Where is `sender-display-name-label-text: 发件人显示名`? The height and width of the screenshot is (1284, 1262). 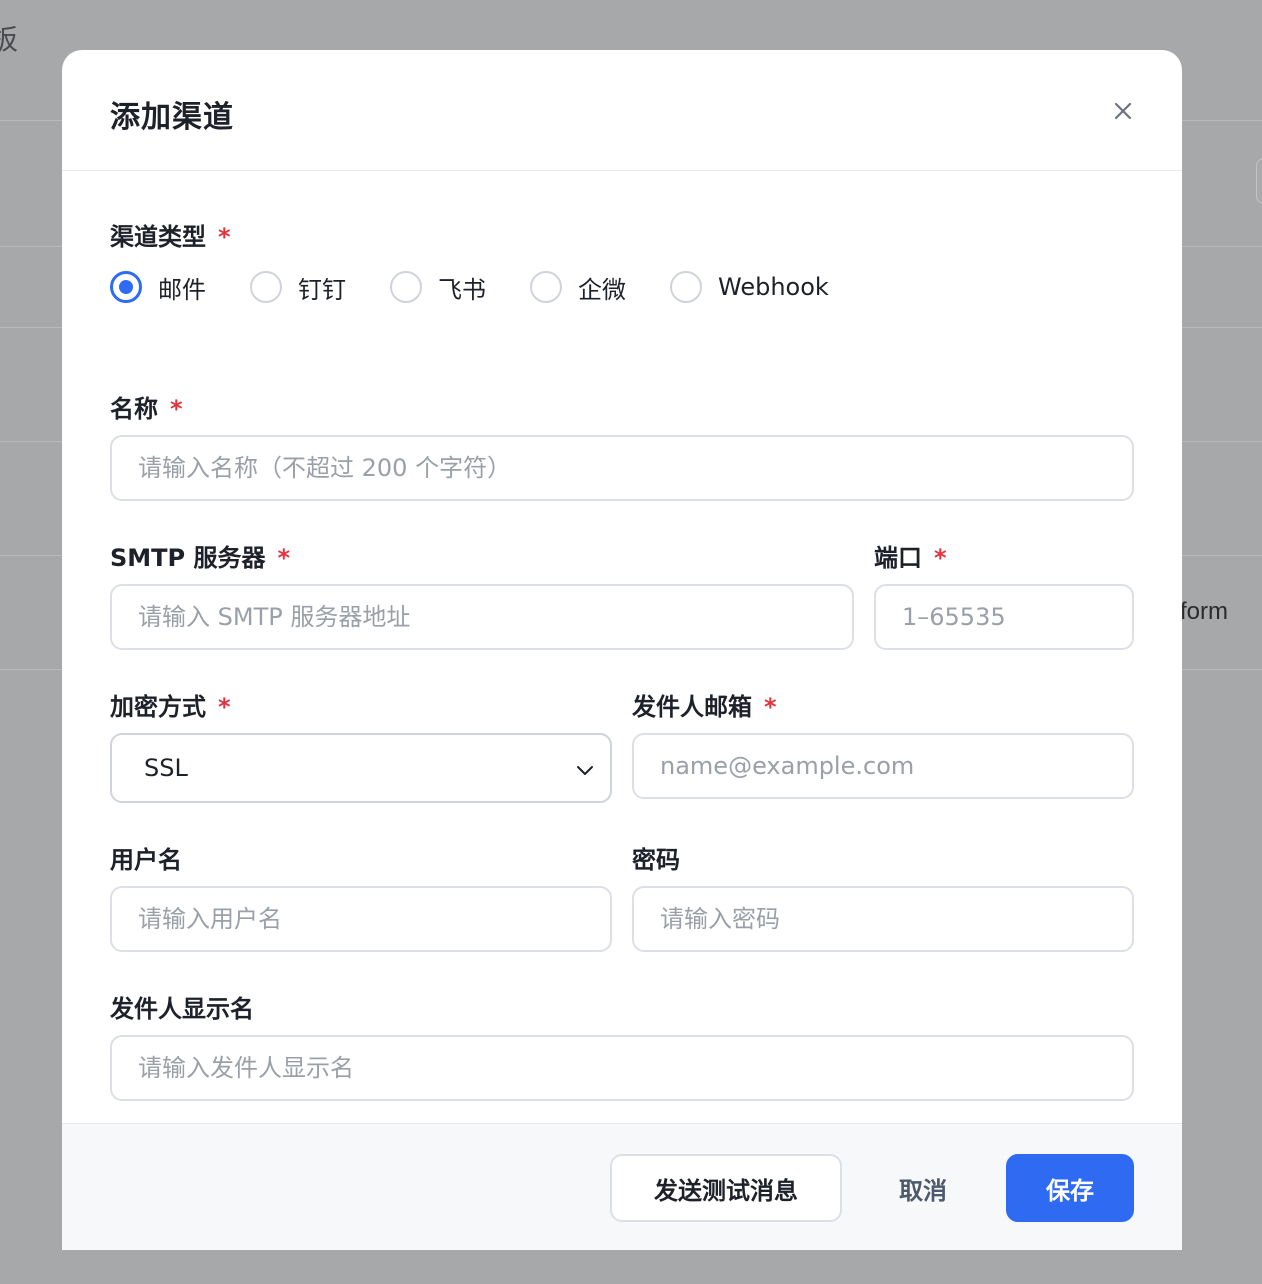
sender-display-name-label-text: 发件人显示名 is located at coordinates (182, 1009).